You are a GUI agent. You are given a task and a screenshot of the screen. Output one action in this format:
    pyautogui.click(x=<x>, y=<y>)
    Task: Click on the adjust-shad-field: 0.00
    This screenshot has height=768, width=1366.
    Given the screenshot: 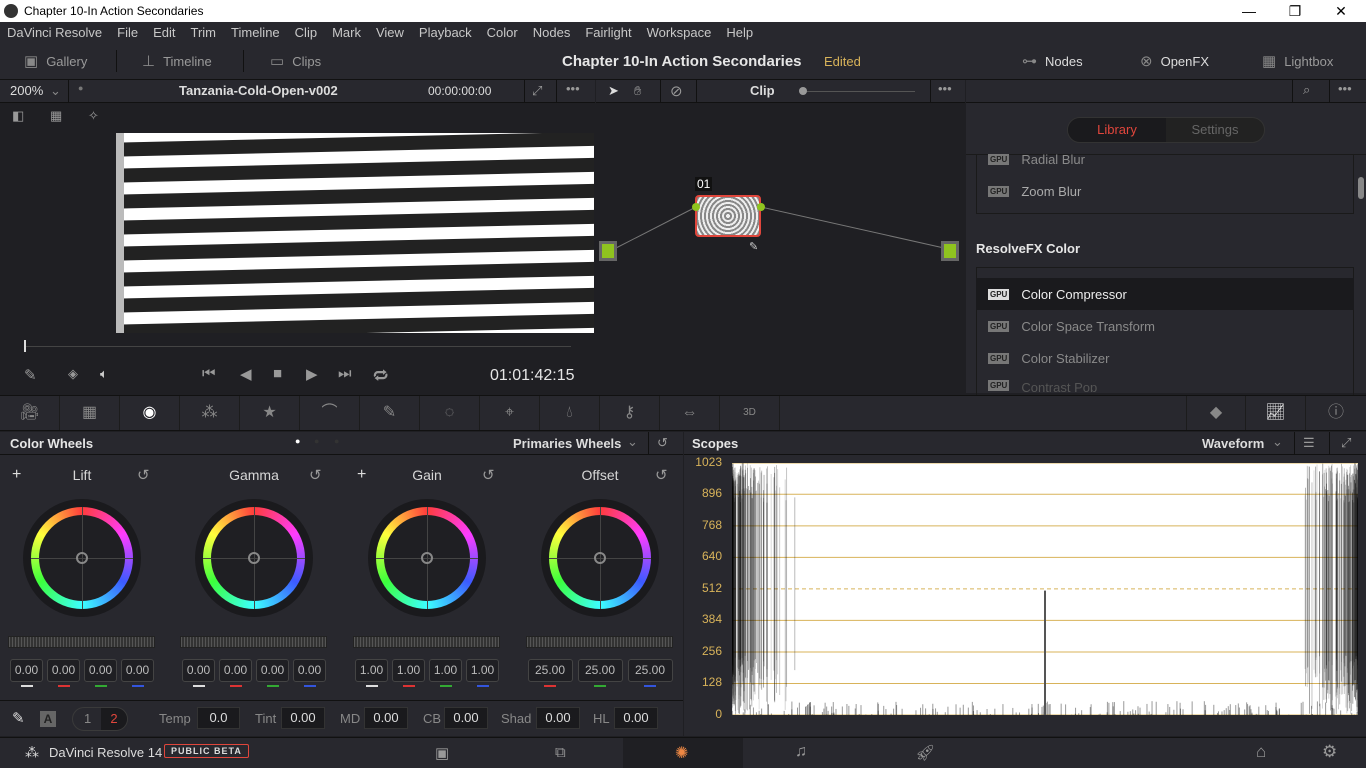 What is the action you would take?
    pyautogui.click(x=558, y=718)
    